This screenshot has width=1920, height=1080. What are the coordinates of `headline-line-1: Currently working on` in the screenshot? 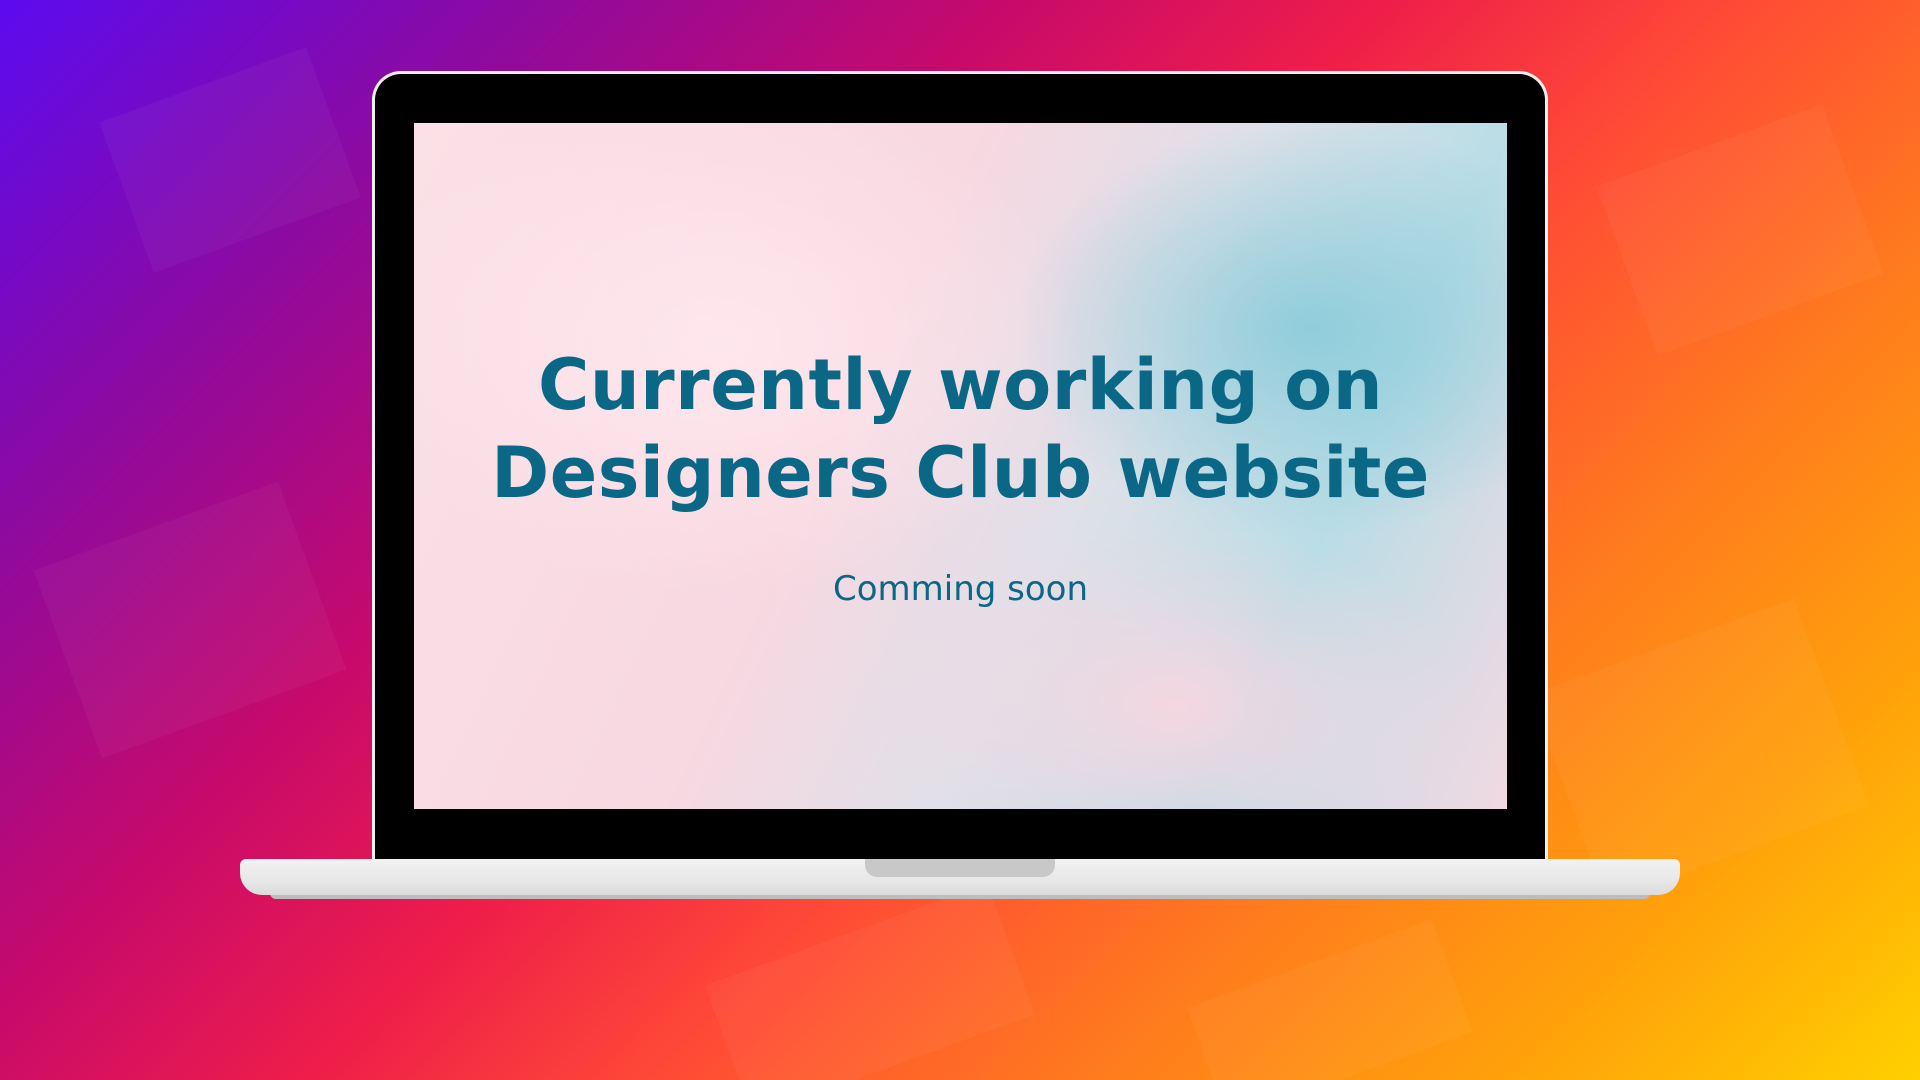 It's located at (960, 385).